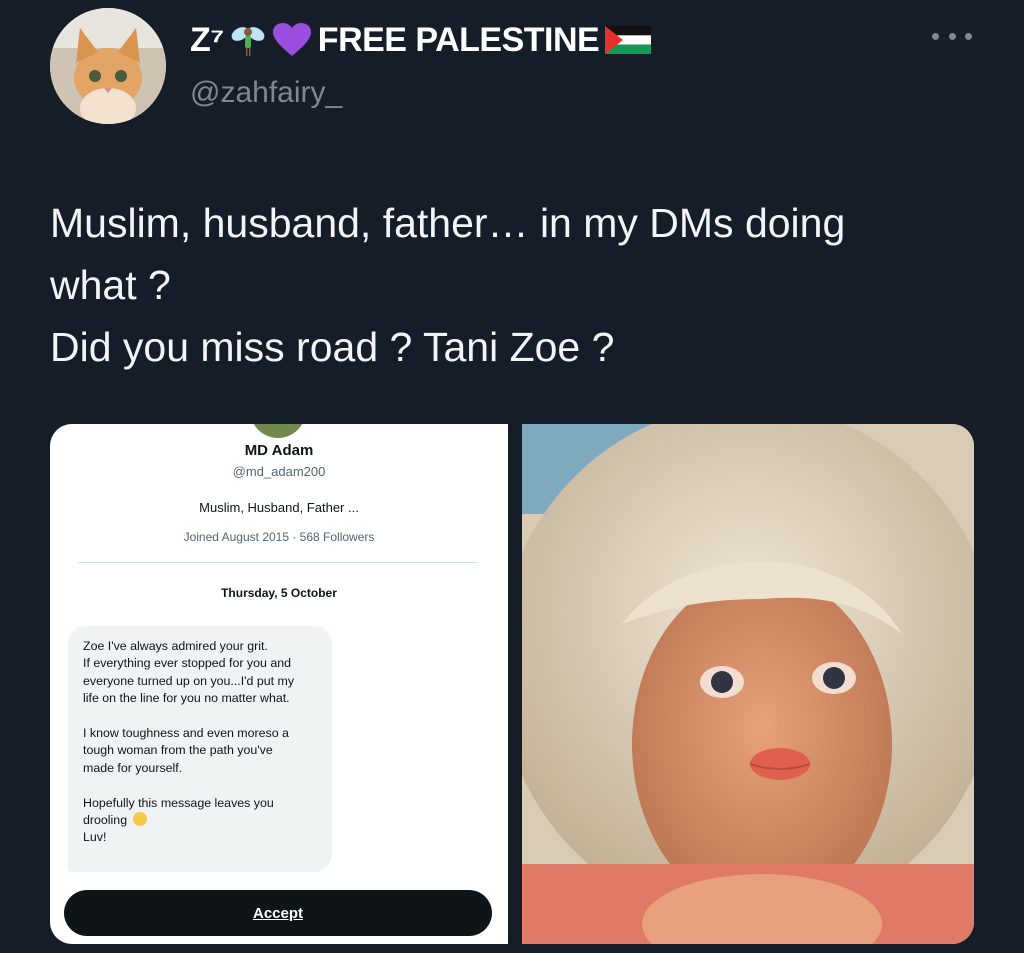  What do you see at coordinates (186, 733) in the screenshot?
I see `message-line: I know toughness and even moreso a` at bounding box center [186, 733].